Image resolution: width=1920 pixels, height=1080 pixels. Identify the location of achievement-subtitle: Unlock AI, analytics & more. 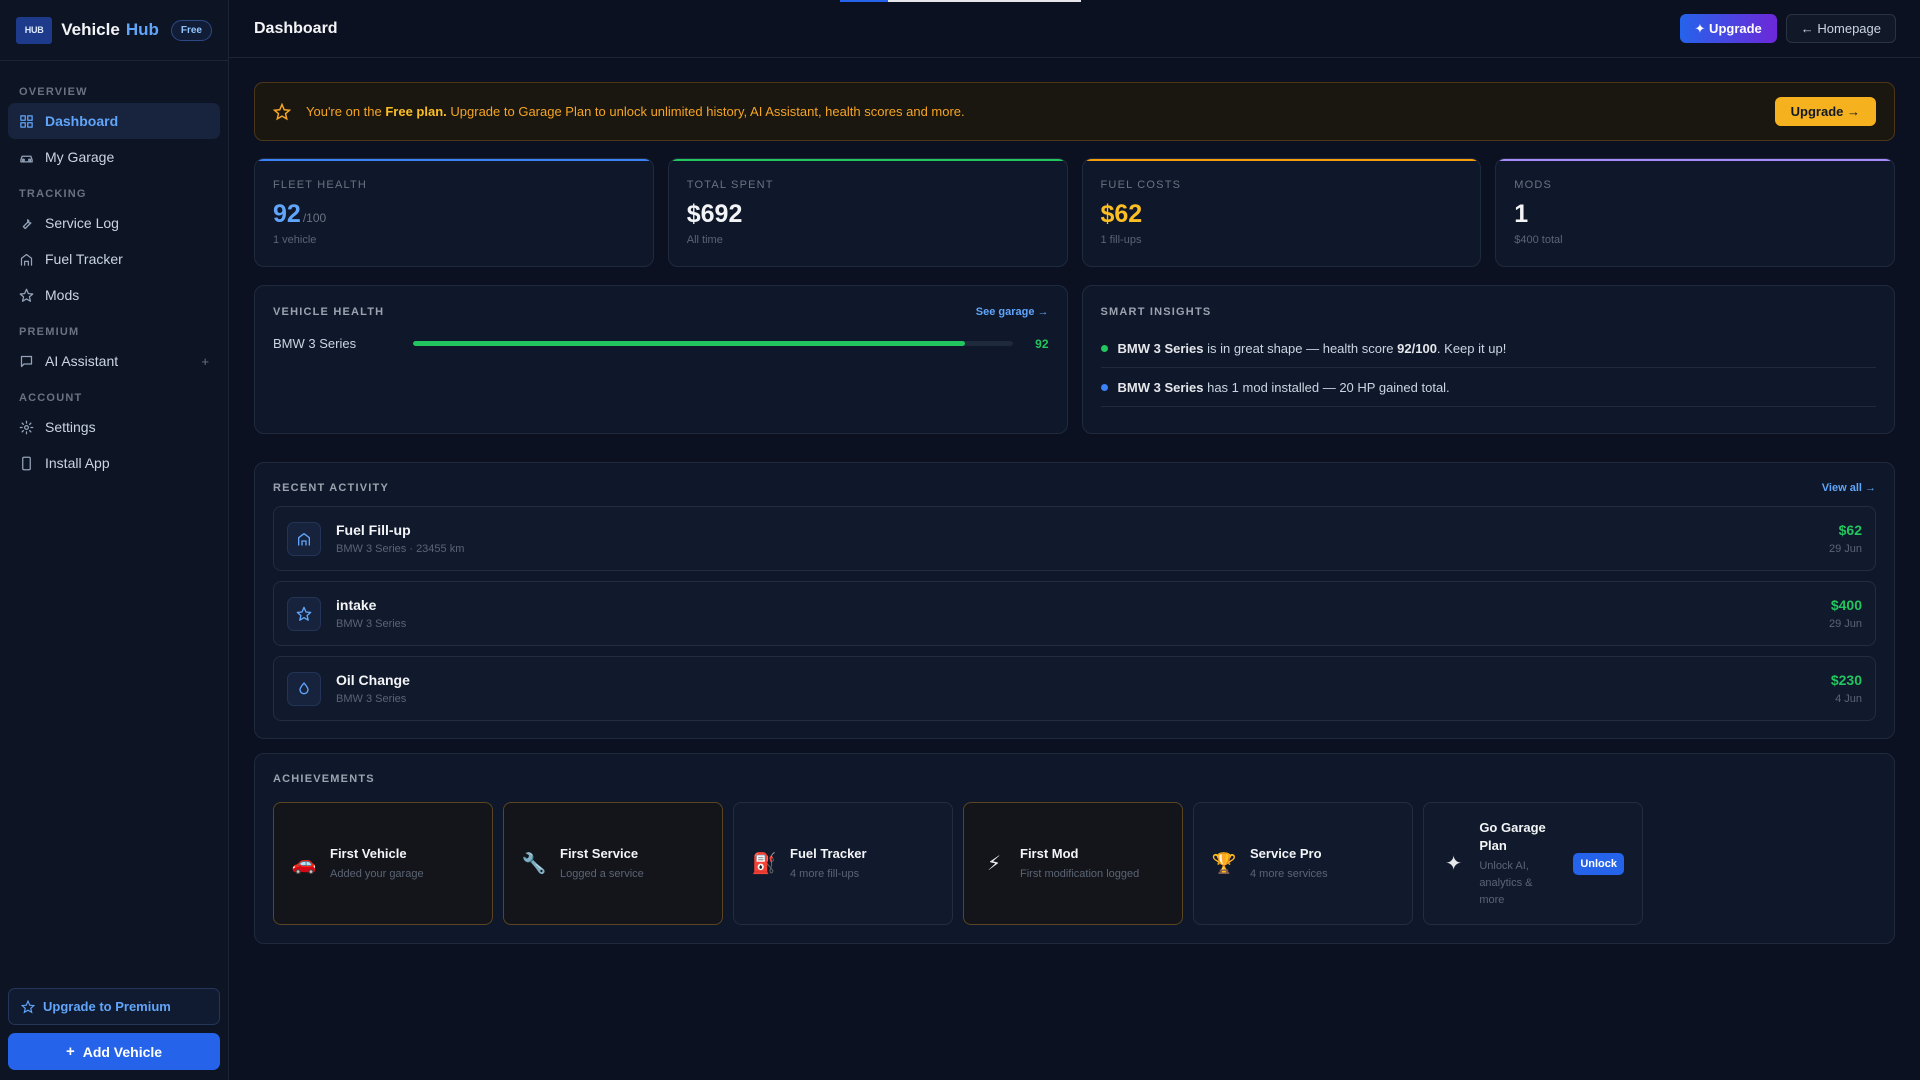
(1506, 882).